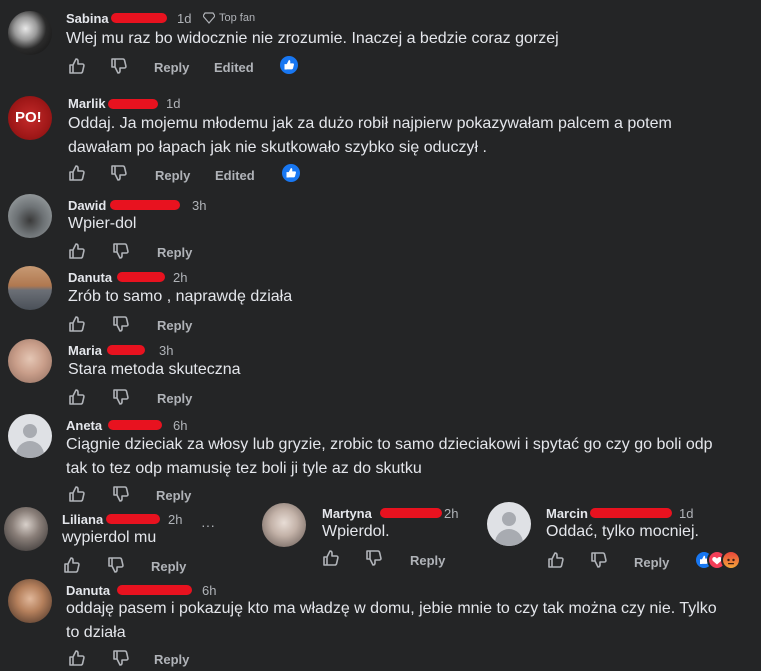 The width and height of the screenshot is (761, 671). What do you see at coordinates (567, 513) in the screenshot?
I see `commenter-name: Marcin` at bounding box center [567, 513].